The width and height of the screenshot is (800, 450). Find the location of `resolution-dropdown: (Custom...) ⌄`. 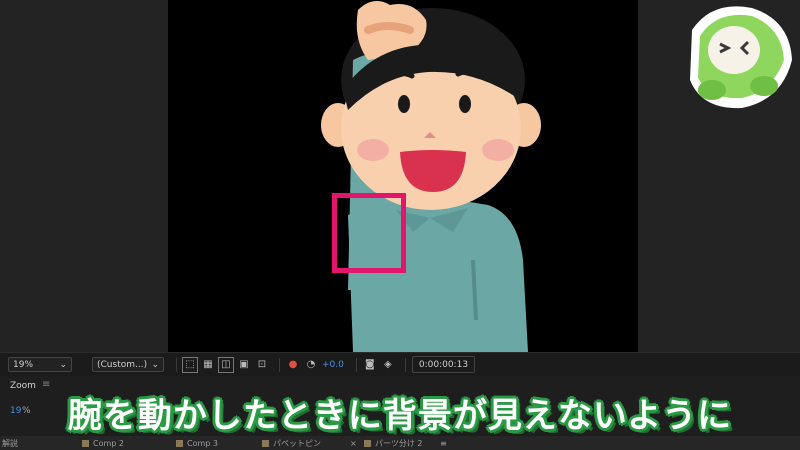

resolution-dropdown: (Custom...) ⌄ is located at coordinates (128, 364).